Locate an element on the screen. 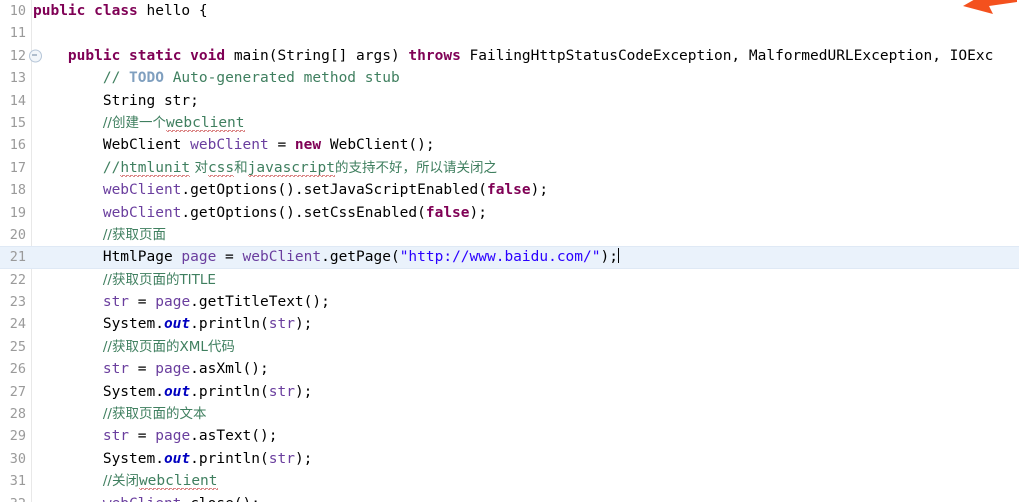  line-number: 10 is located at coordinates (17, 11).